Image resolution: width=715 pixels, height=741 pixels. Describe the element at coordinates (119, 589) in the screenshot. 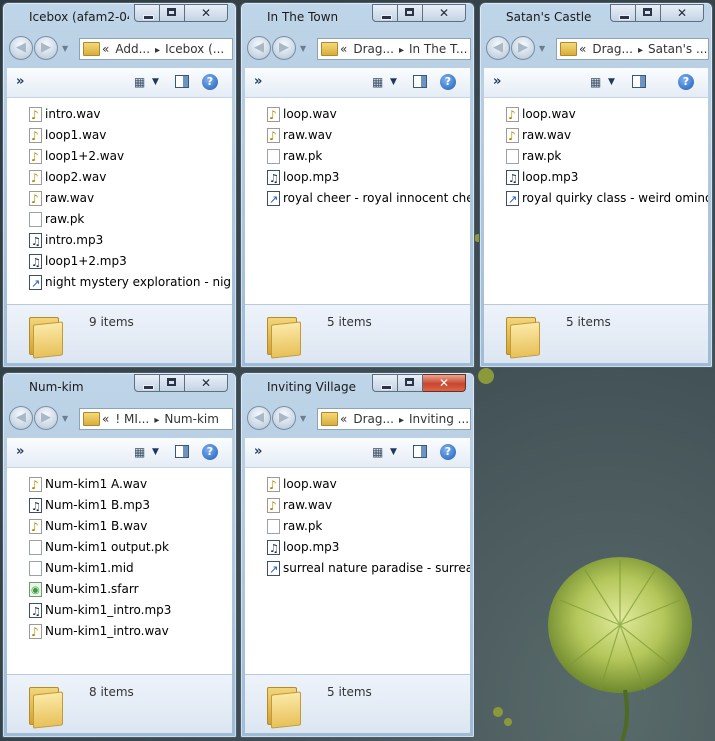

I see `file-item: Num-kim1.sfarr` at that location.